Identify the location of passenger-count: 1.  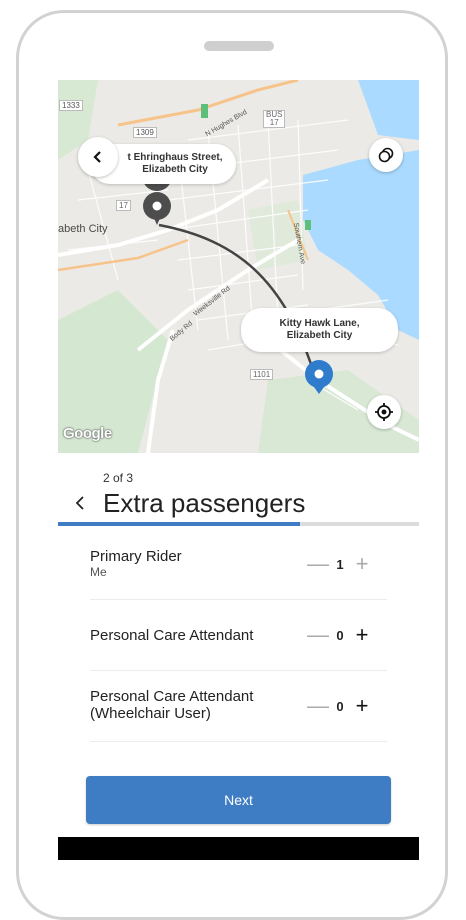
(340, 564).